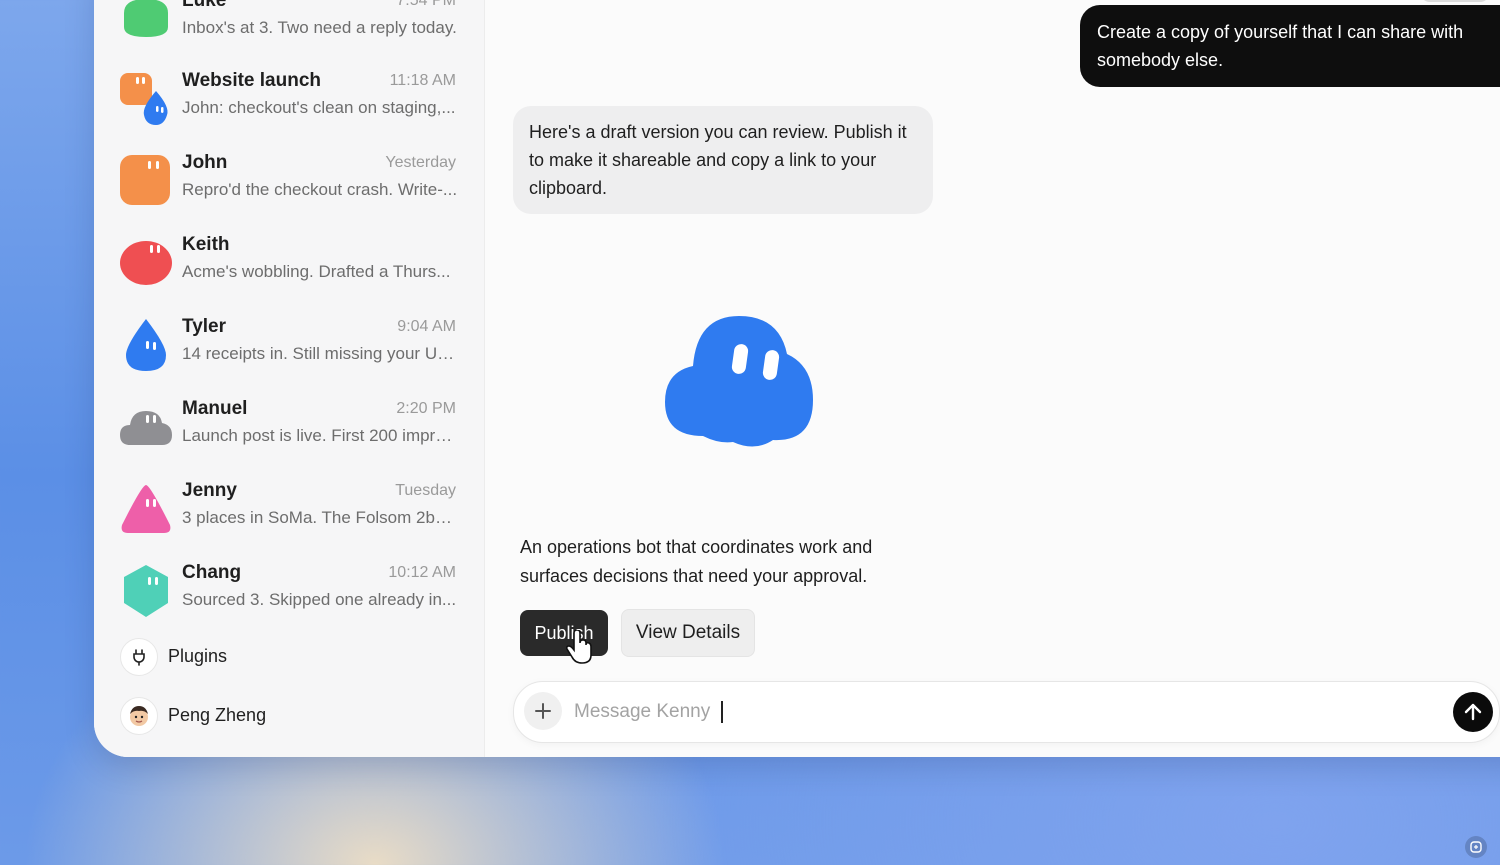 Image resolution: width=1500 pixels, height=865 pixels. I want to click on plug-icon, so click(139, 657).